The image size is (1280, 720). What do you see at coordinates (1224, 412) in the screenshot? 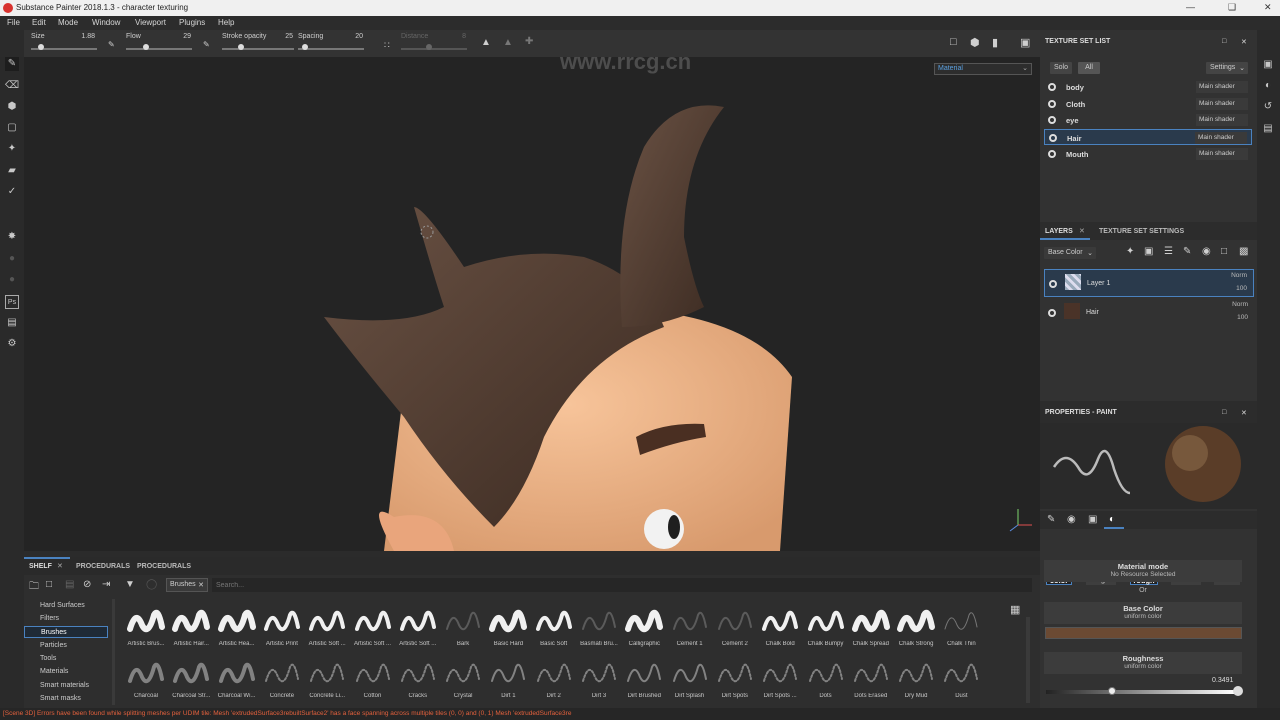
I see `undock-icon: □` at bounding box center [1224, 412].